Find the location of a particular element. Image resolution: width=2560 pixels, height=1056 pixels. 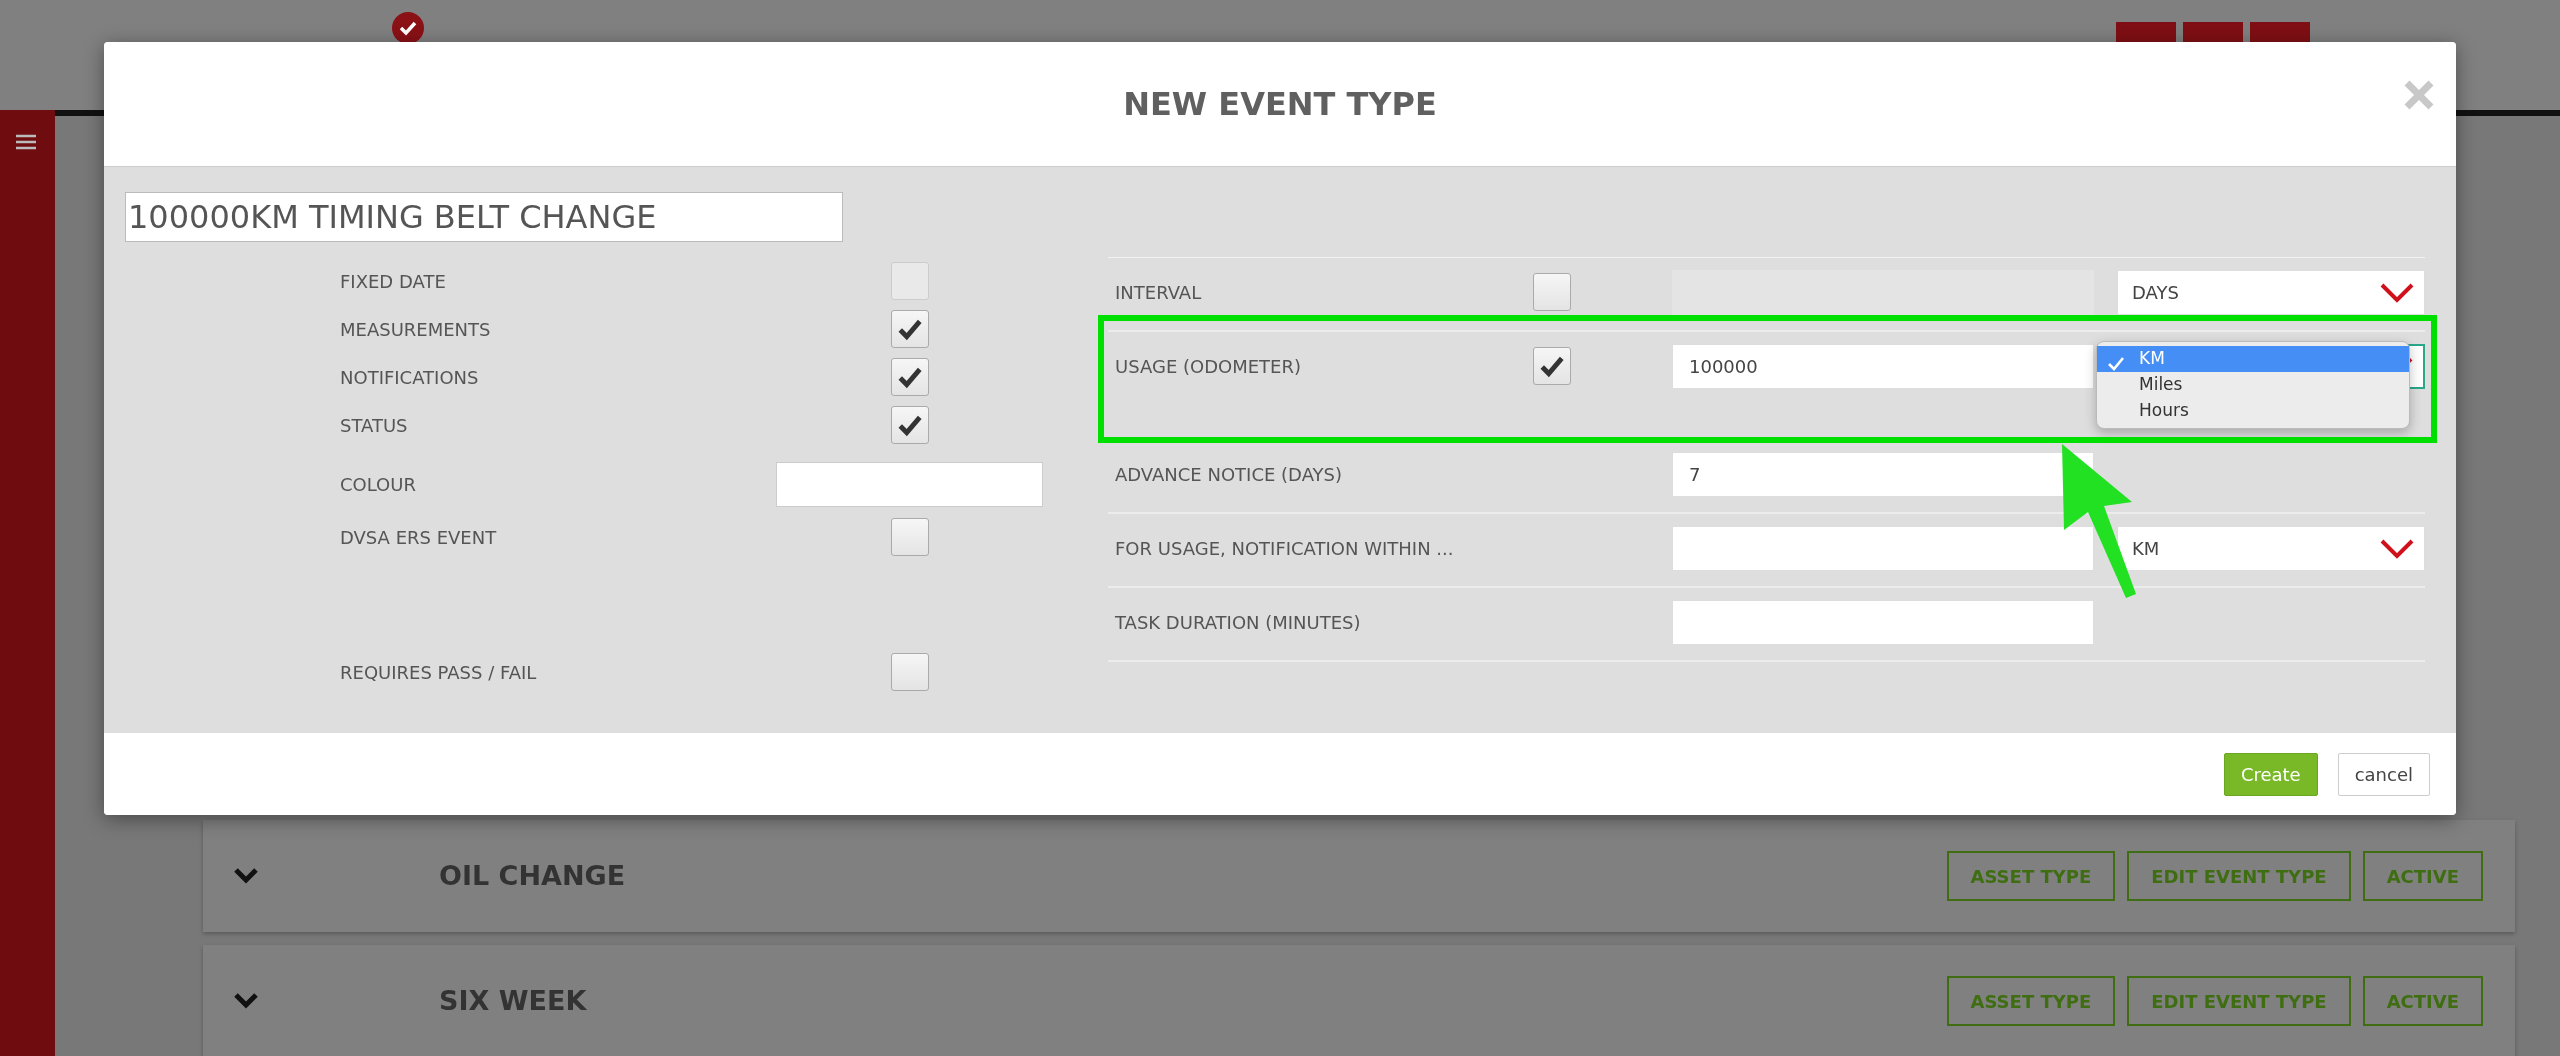

close-icon is located at coordinates (2419, 95).